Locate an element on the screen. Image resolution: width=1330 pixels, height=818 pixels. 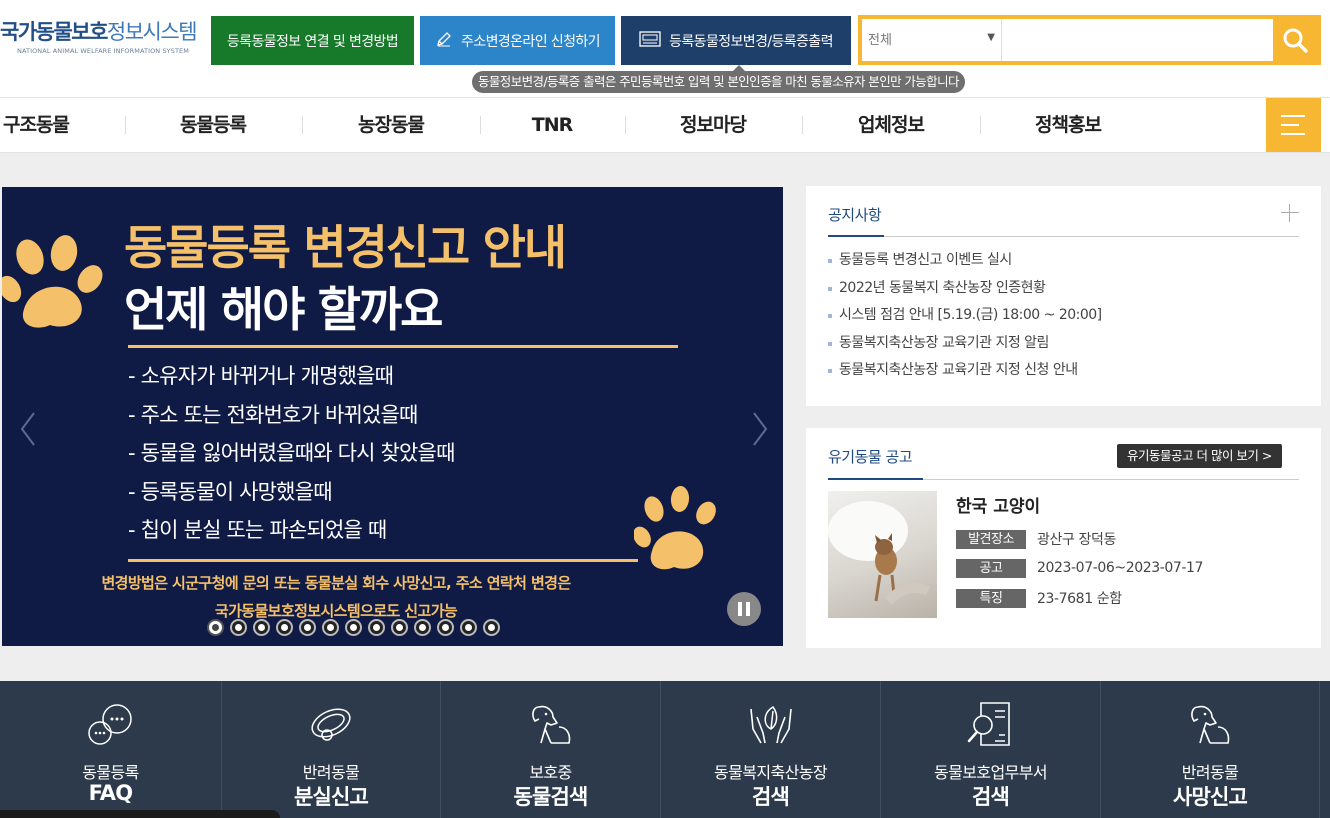
link-info-button: 등록동물정보 연결 및 변경방법 is located at coordinates (312, 40).